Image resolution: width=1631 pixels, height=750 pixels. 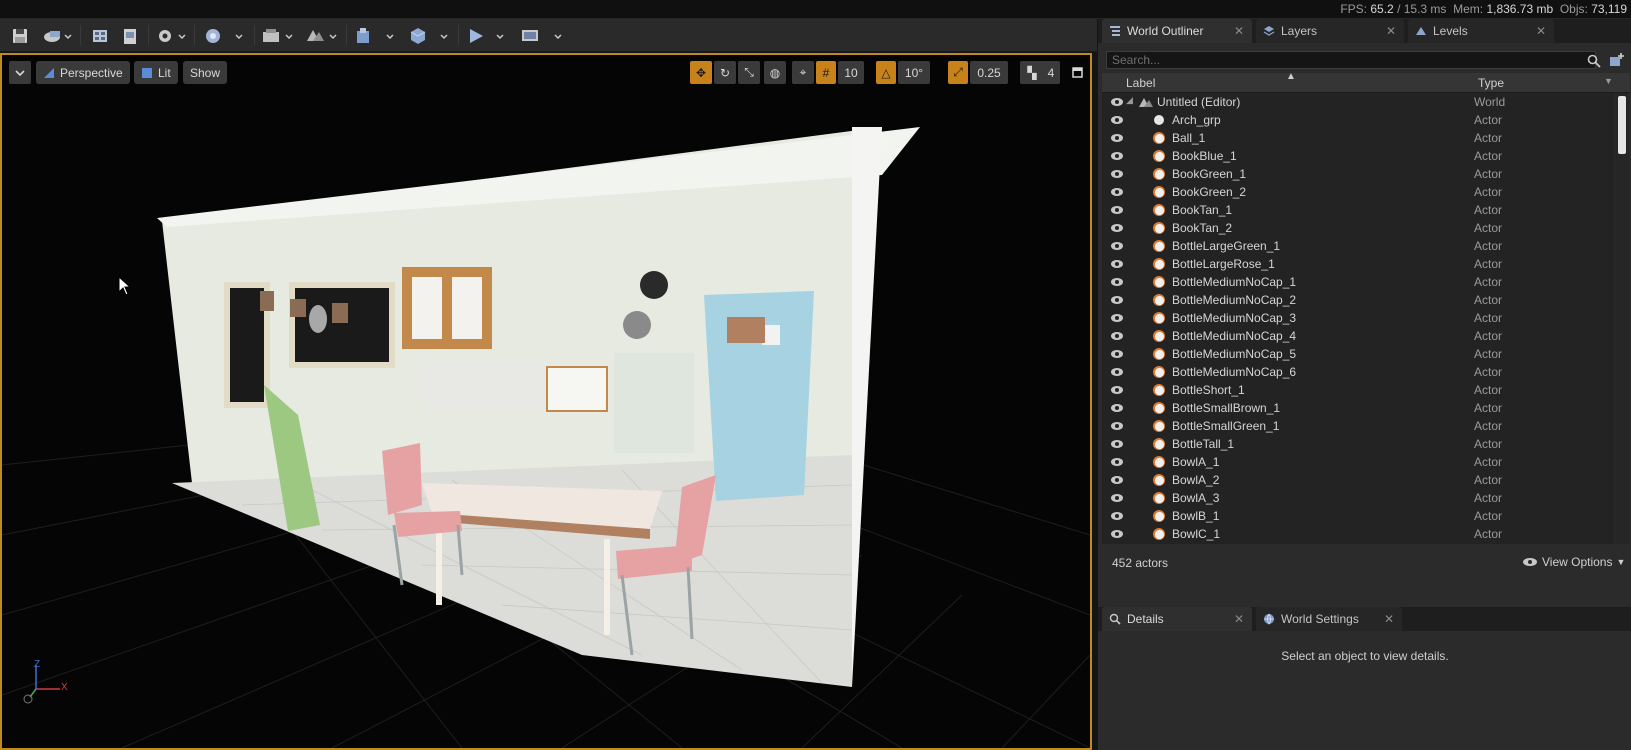 What do you see at coordinates (1622, 318) in the screenshot?
I see `outliner-scrollbar` at bounding box center [1622, 318].